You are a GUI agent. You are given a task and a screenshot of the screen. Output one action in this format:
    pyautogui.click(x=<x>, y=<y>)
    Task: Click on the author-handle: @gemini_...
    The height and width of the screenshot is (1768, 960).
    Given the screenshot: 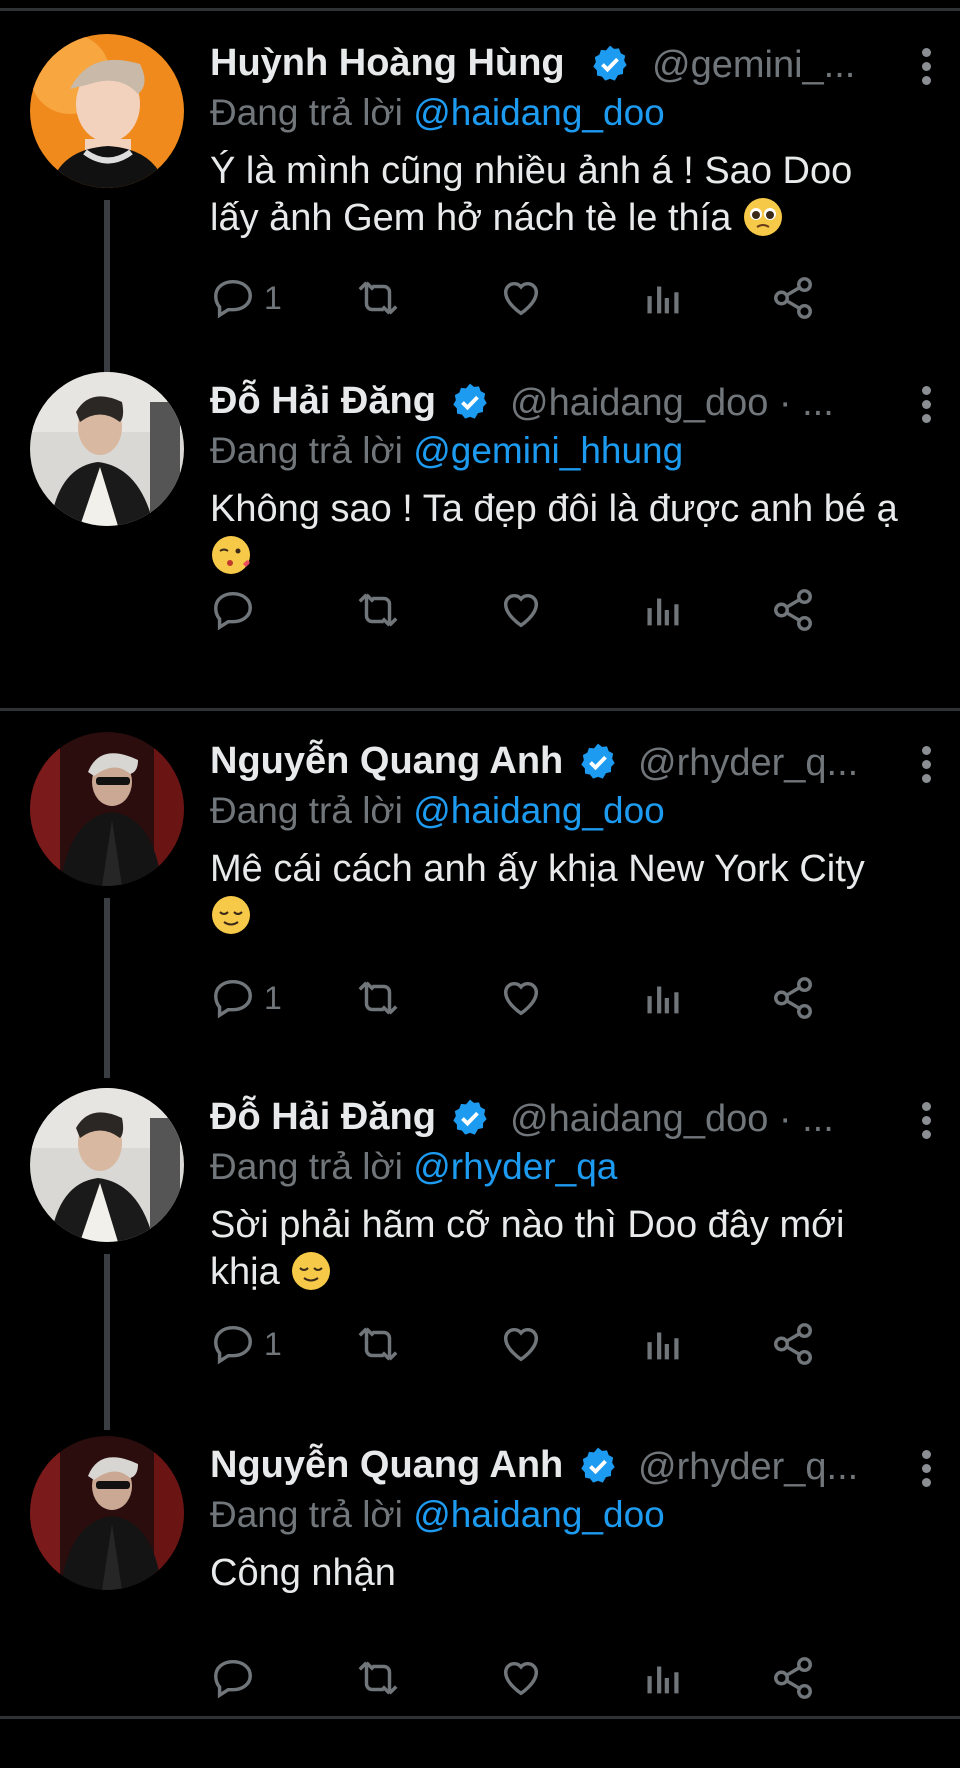 What is the action you would take?
    pyautogui.click(x=753, y=65)
    